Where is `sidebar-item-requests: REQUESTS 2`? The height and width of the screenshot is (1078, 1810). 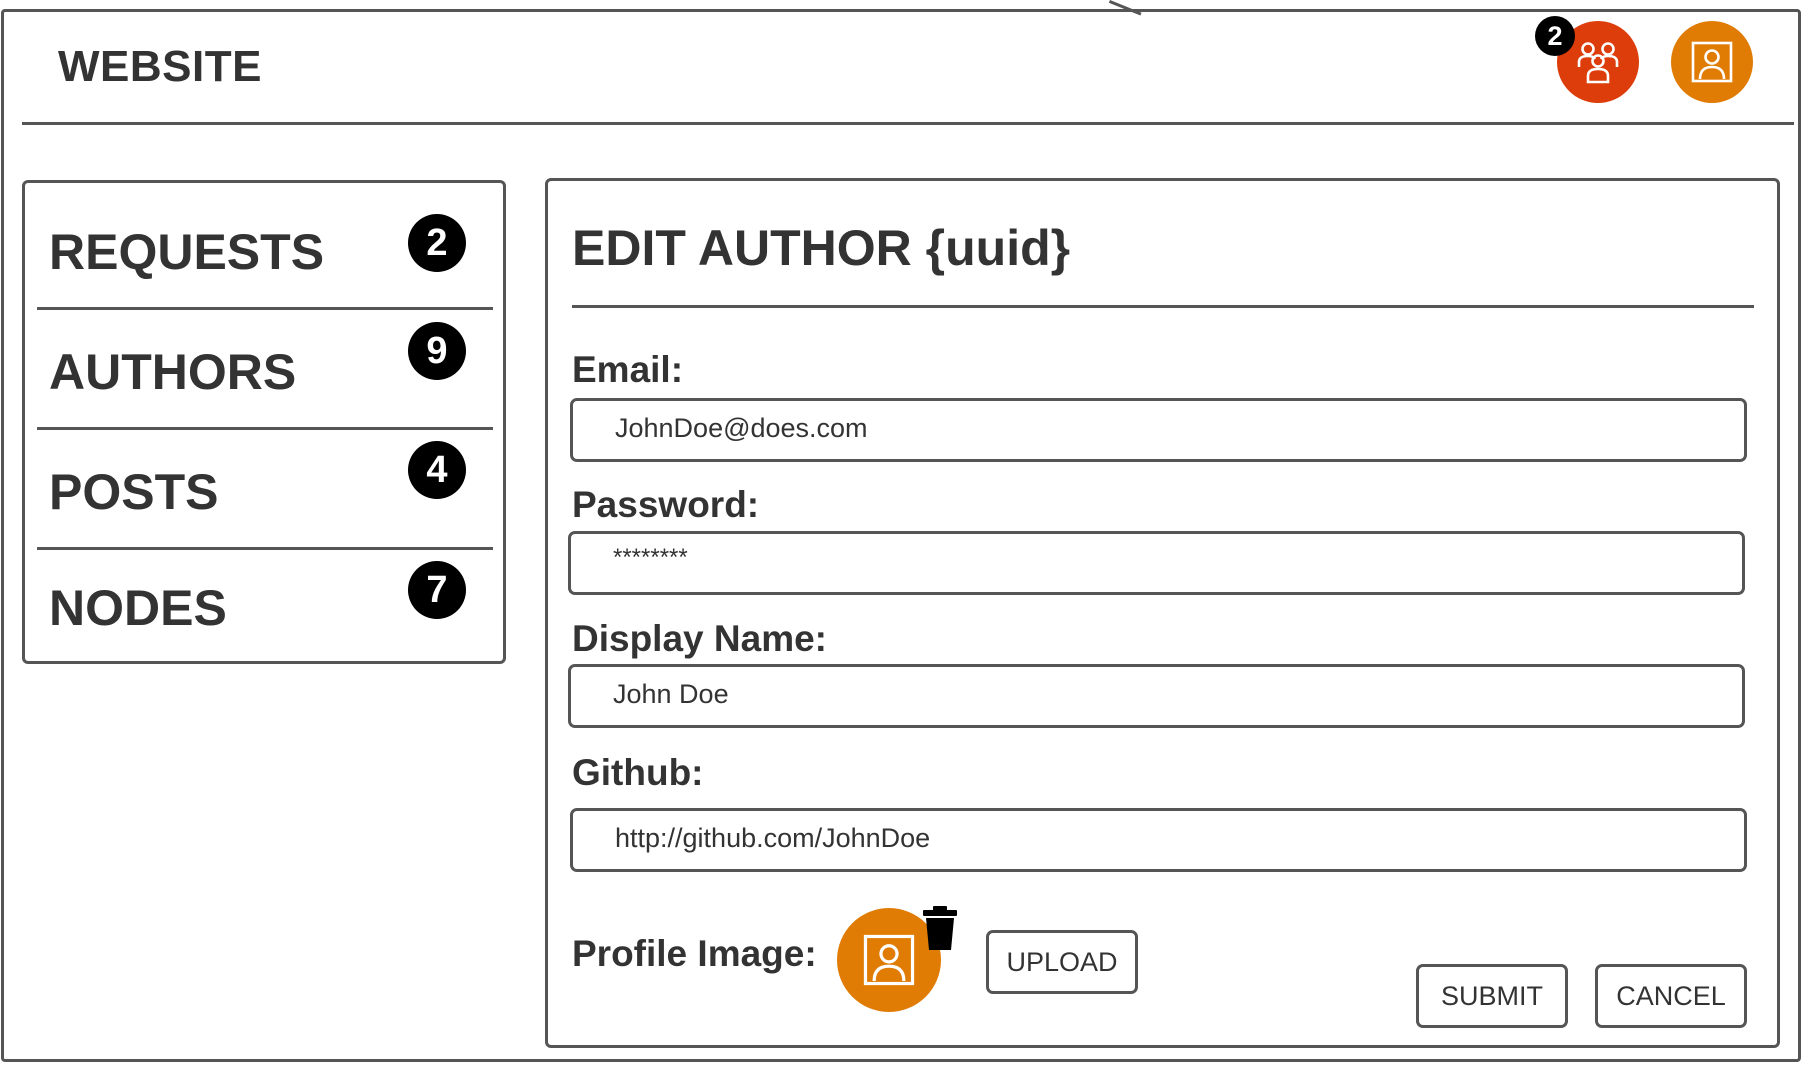
sidebar-item-requests: REQUESTS 2 is located at coordinates (264, 242).